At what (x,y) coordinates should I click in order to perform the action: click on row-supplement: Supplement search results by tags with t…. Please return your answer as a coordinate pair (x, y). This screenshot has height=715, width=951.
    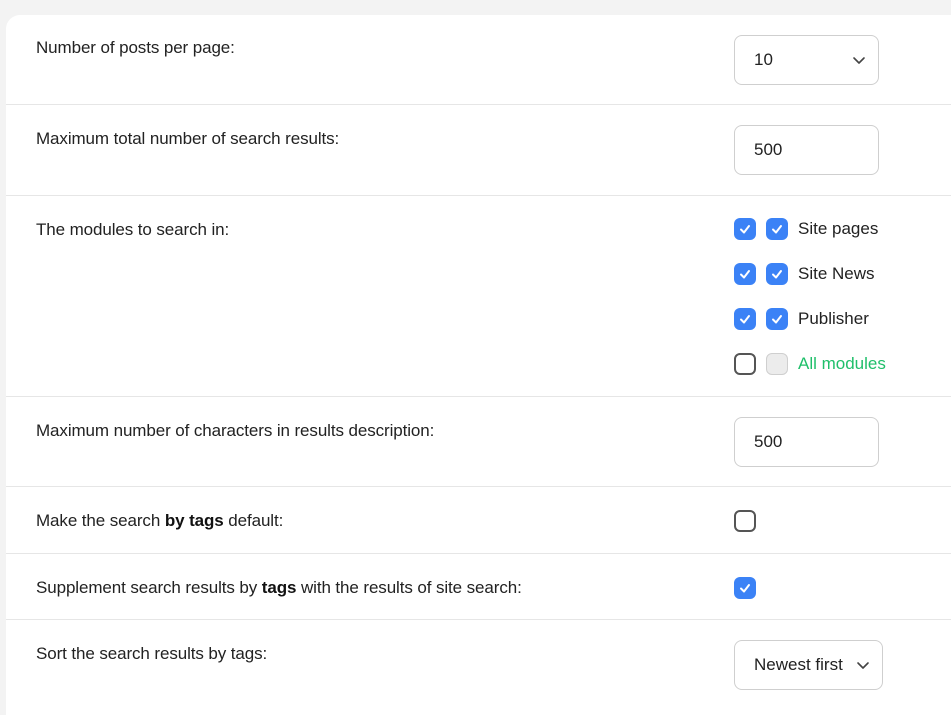
    Looking at the image, I should click on (478, 586).